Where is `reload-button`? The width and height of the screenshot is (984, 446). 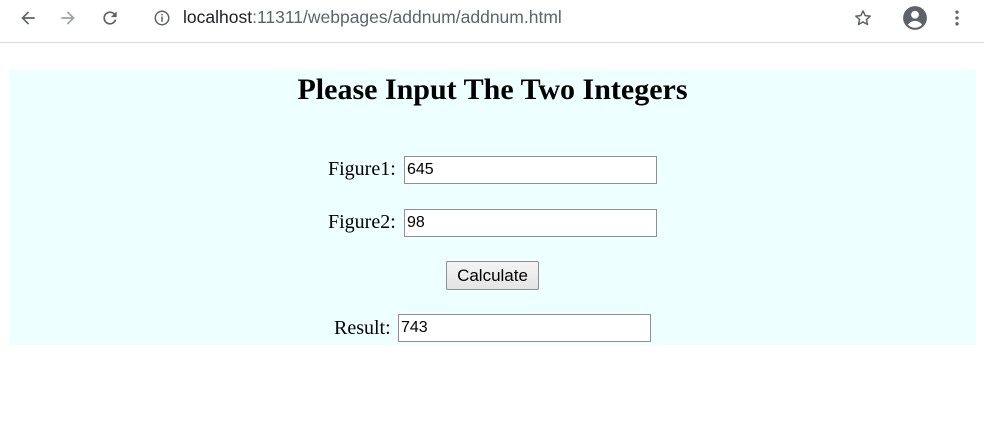
reload-button is located at coordinates (110, 18).